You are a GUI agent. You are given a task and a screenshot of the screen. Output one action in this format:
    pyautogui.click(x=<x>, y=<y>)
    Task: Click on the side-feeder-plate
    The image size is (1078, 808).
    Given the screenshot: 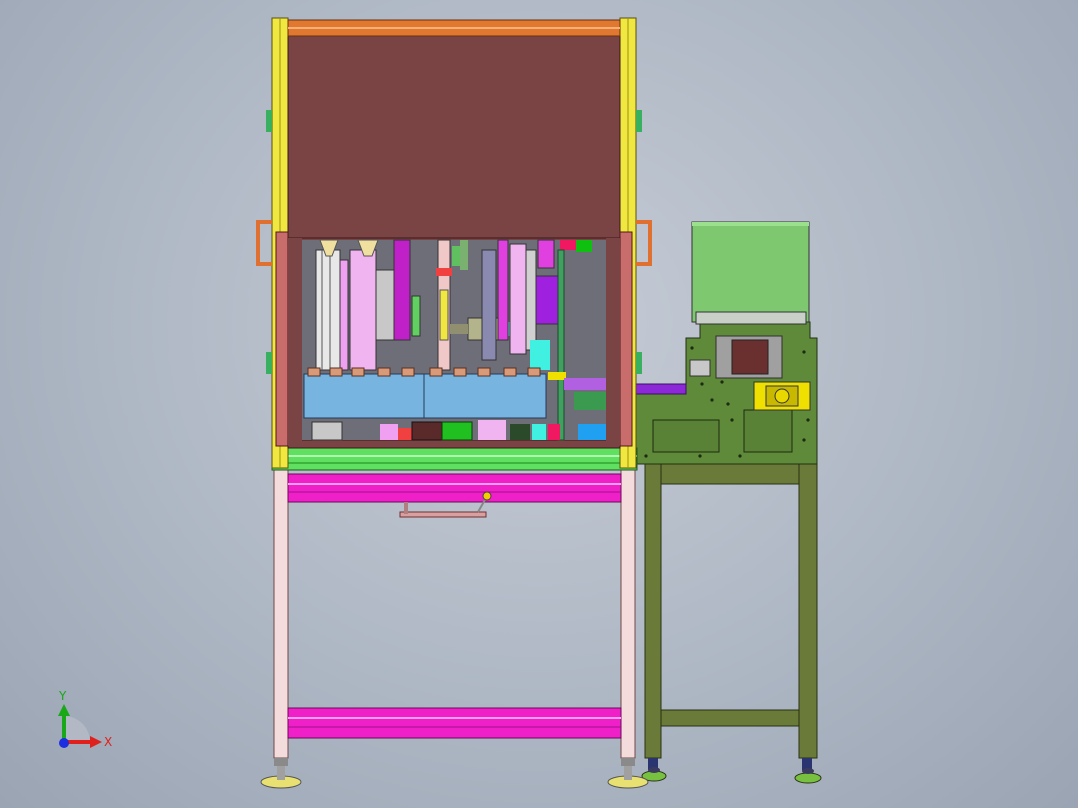 What is the action you would take?
    pyautogui.click(x=726, y=393)
    